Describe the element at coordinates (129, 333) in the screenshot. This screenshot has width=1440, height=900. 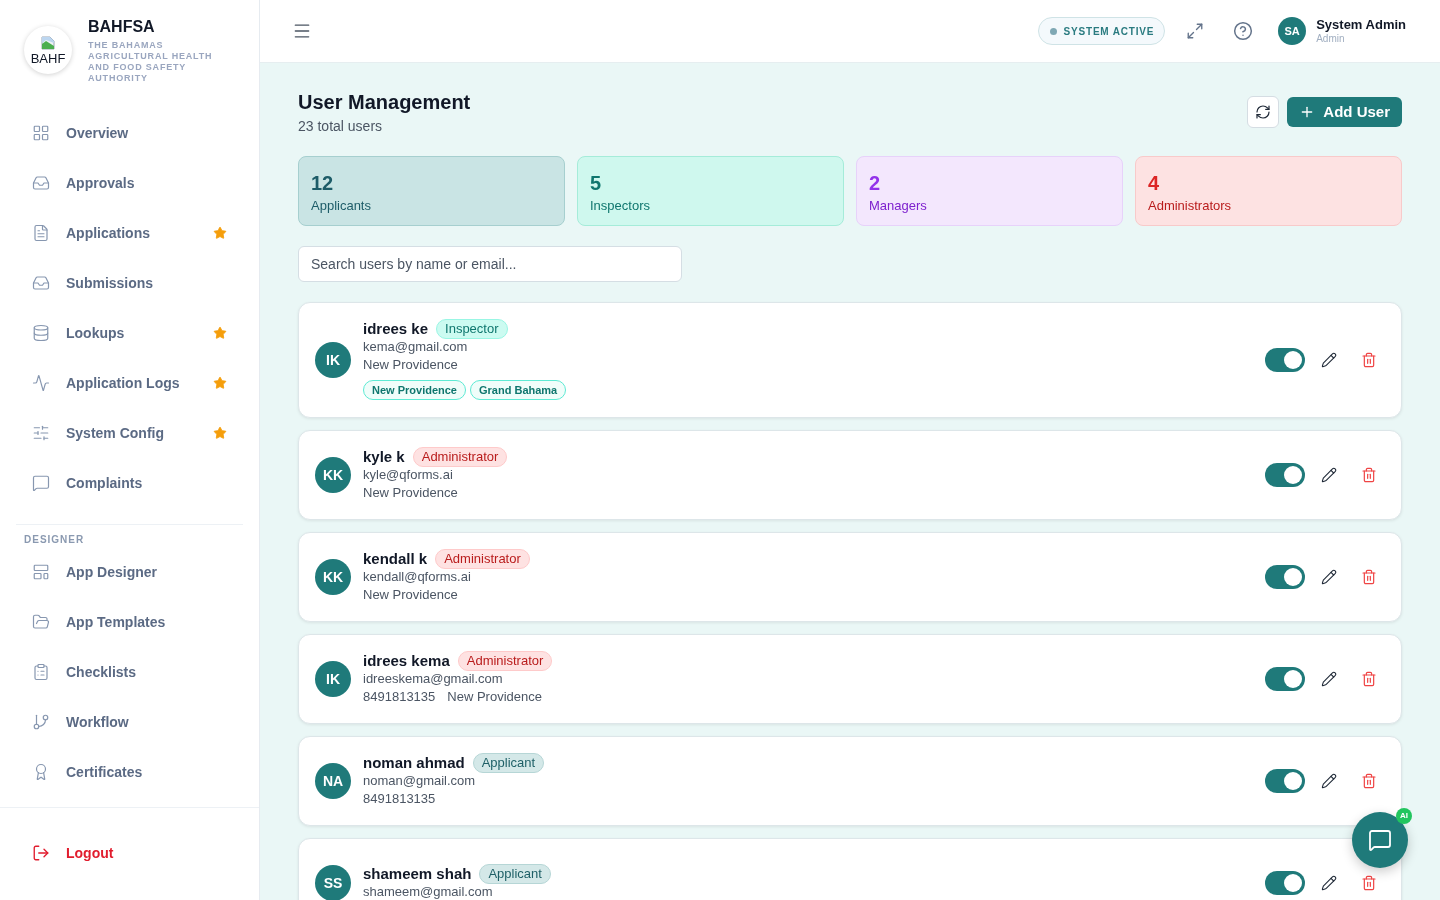
I see `sidebar-item: Lookups` at that location.